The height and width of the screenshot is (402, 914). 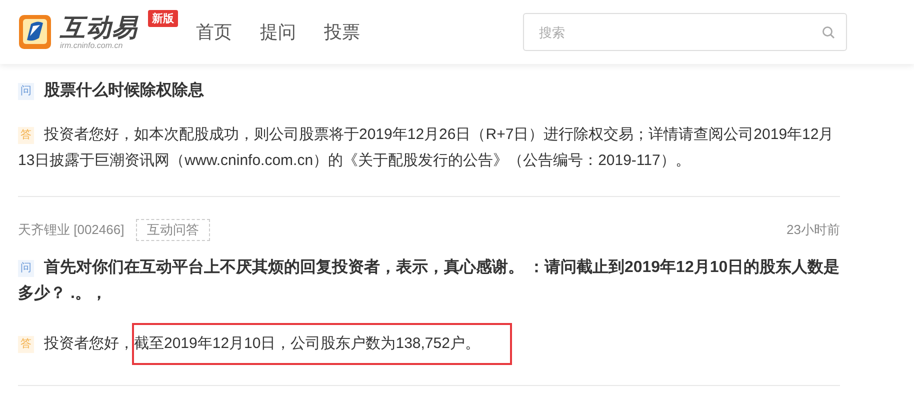 I want to click on post-time: 23小时前, so click(x=813, y=230).